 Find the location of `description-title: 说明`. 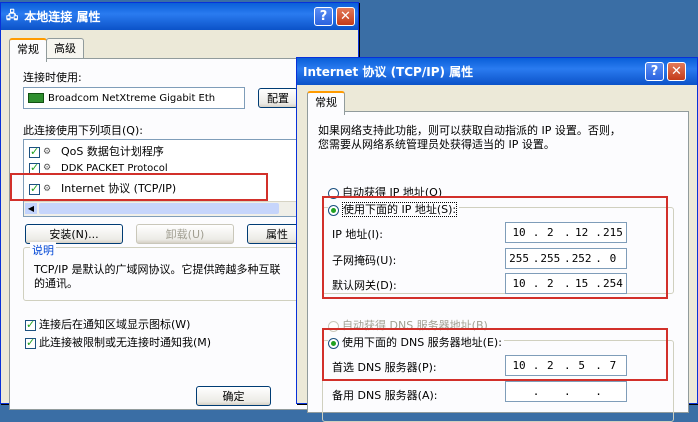

description-title: 说明 is located at coordinates (43, 250).